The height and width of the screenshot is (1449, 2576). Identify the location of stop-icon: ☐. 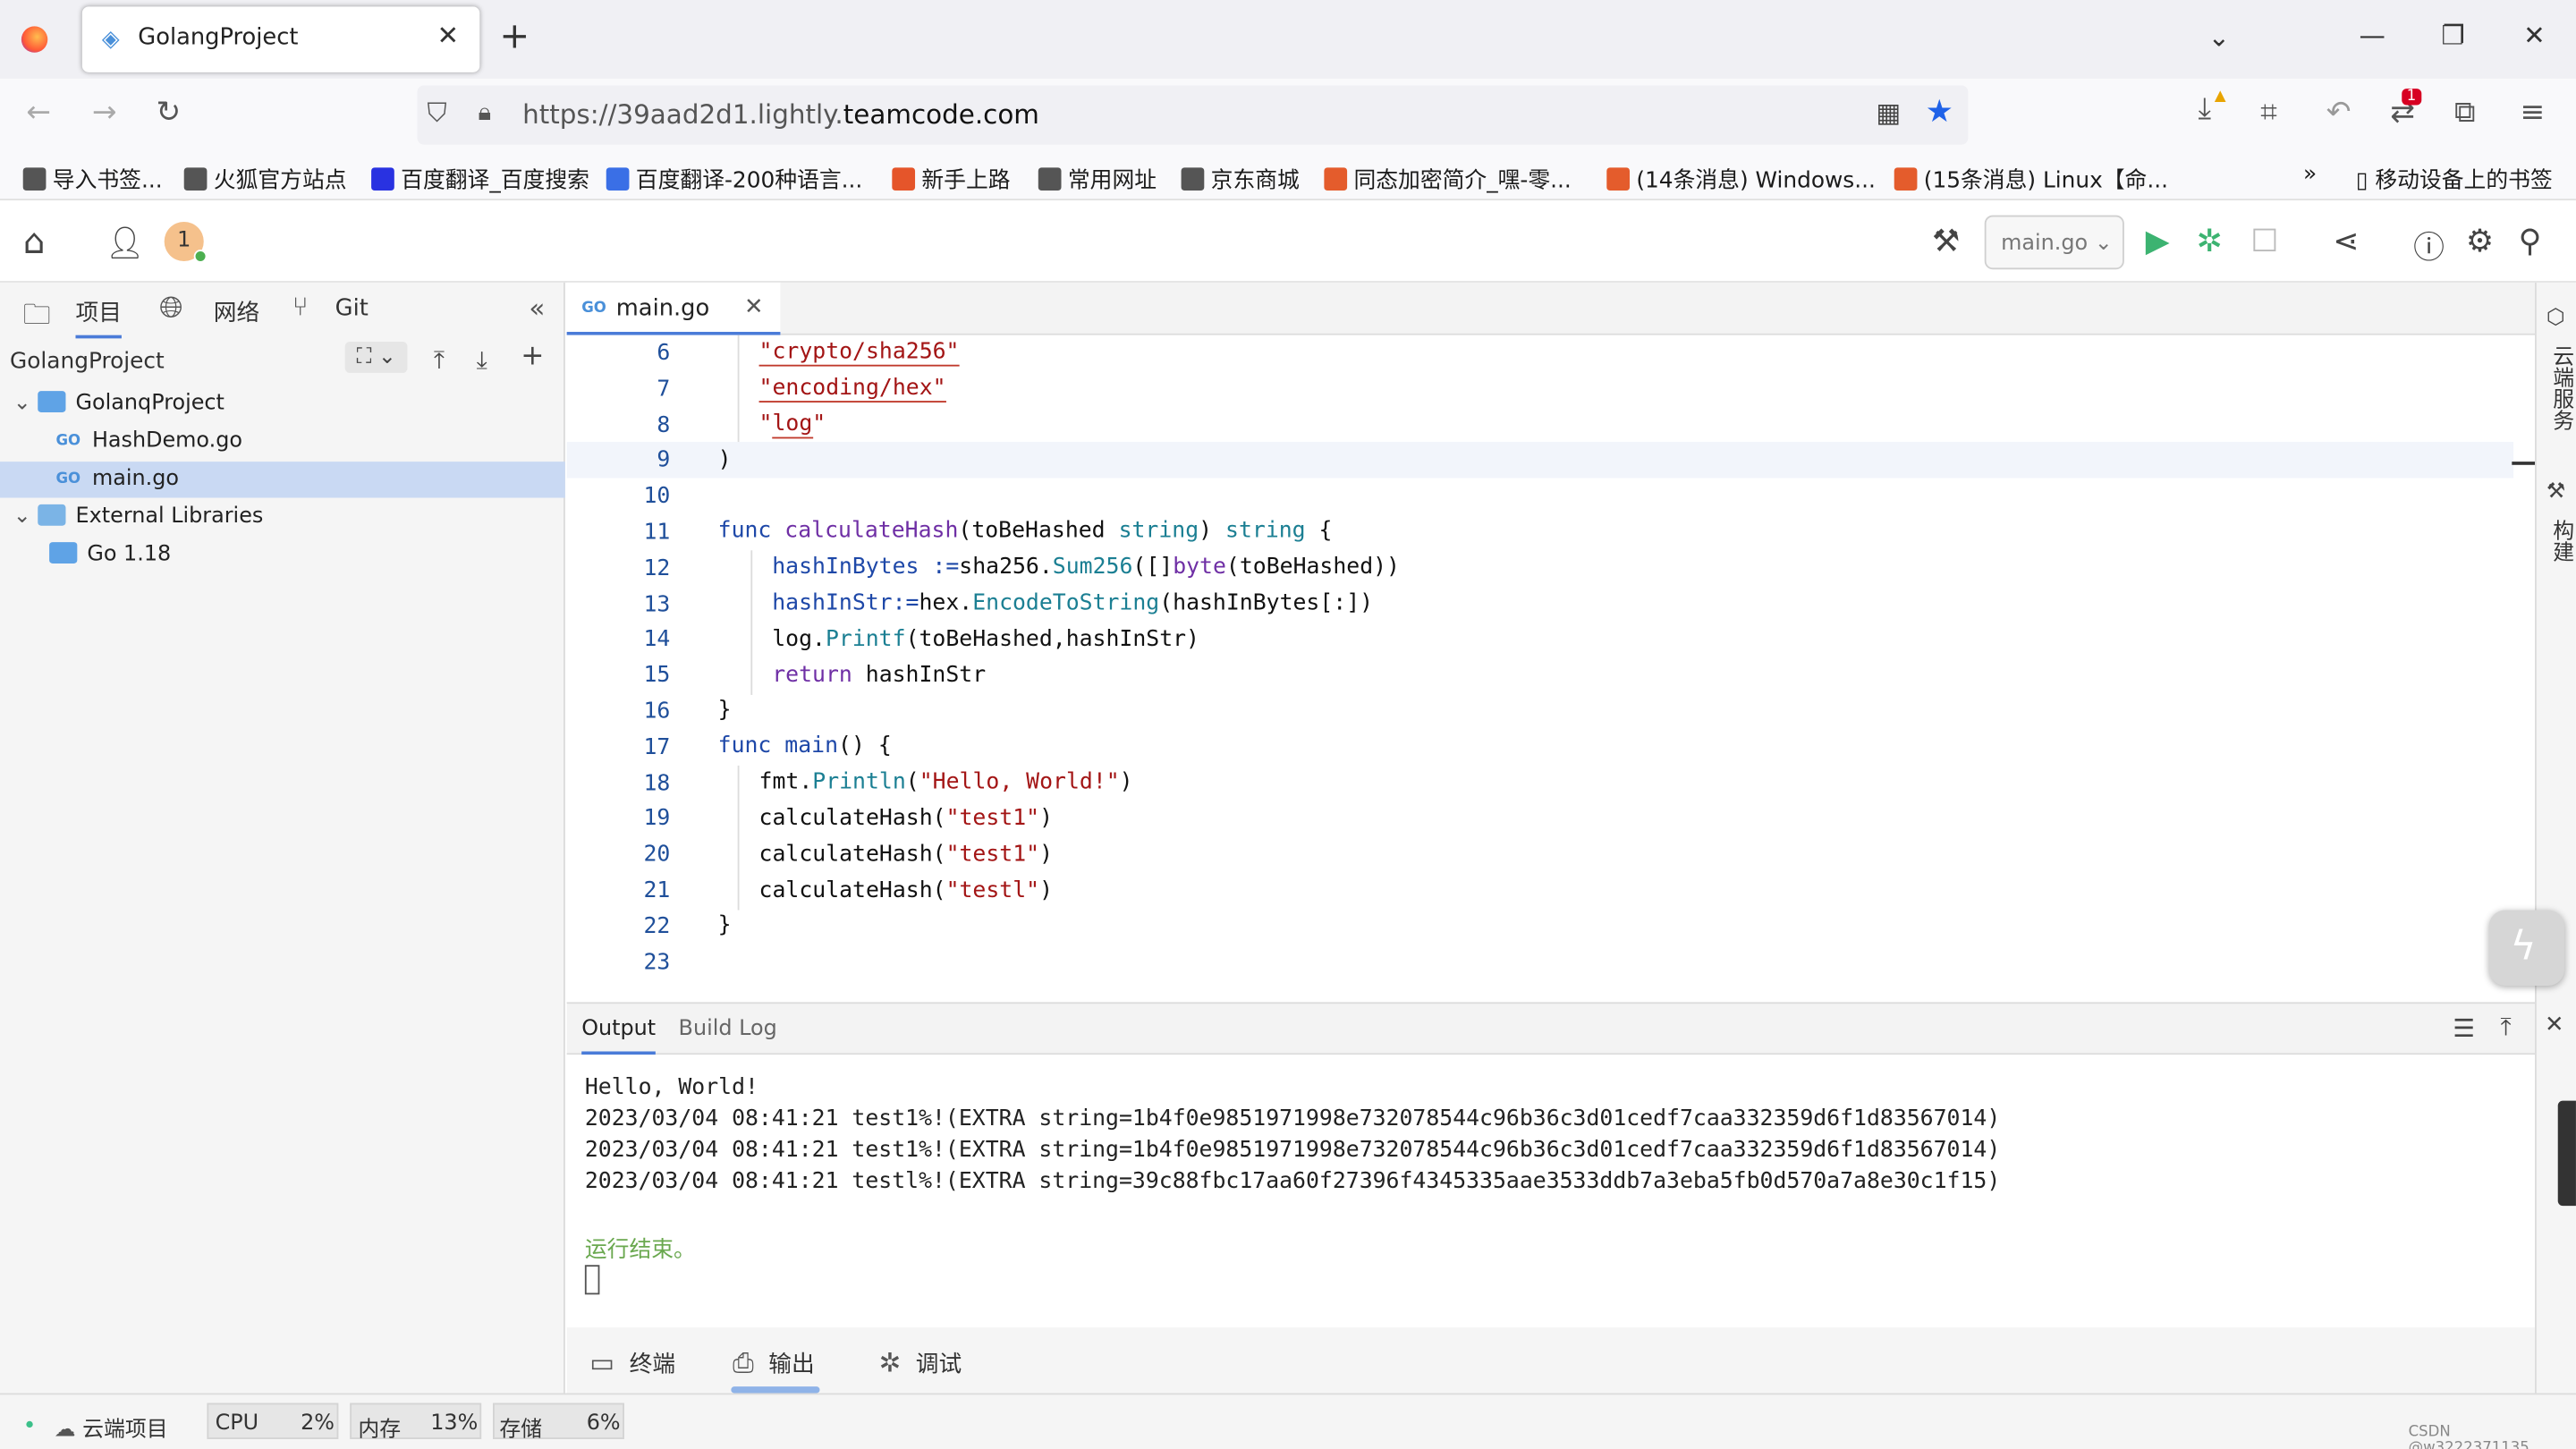
(2264, 241).